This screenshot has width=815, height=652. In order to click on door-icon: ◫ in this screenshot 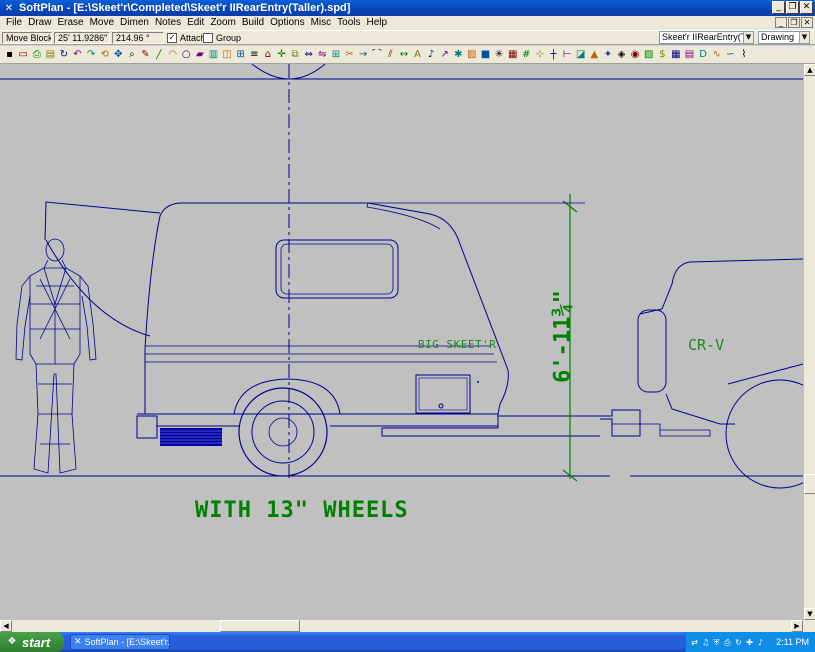, I will do `click(227, 54)`.